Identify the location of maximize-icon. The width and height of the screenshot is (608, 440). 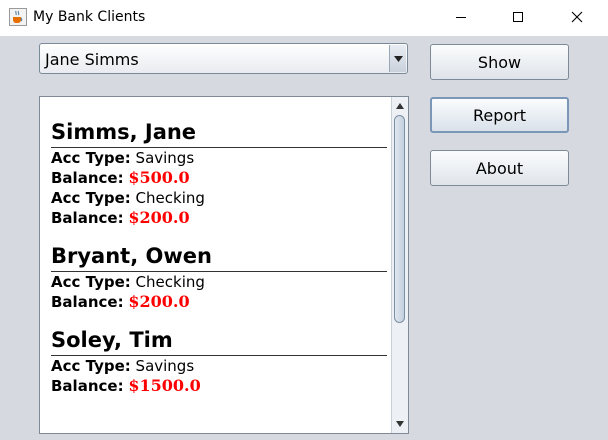
(518, 17).